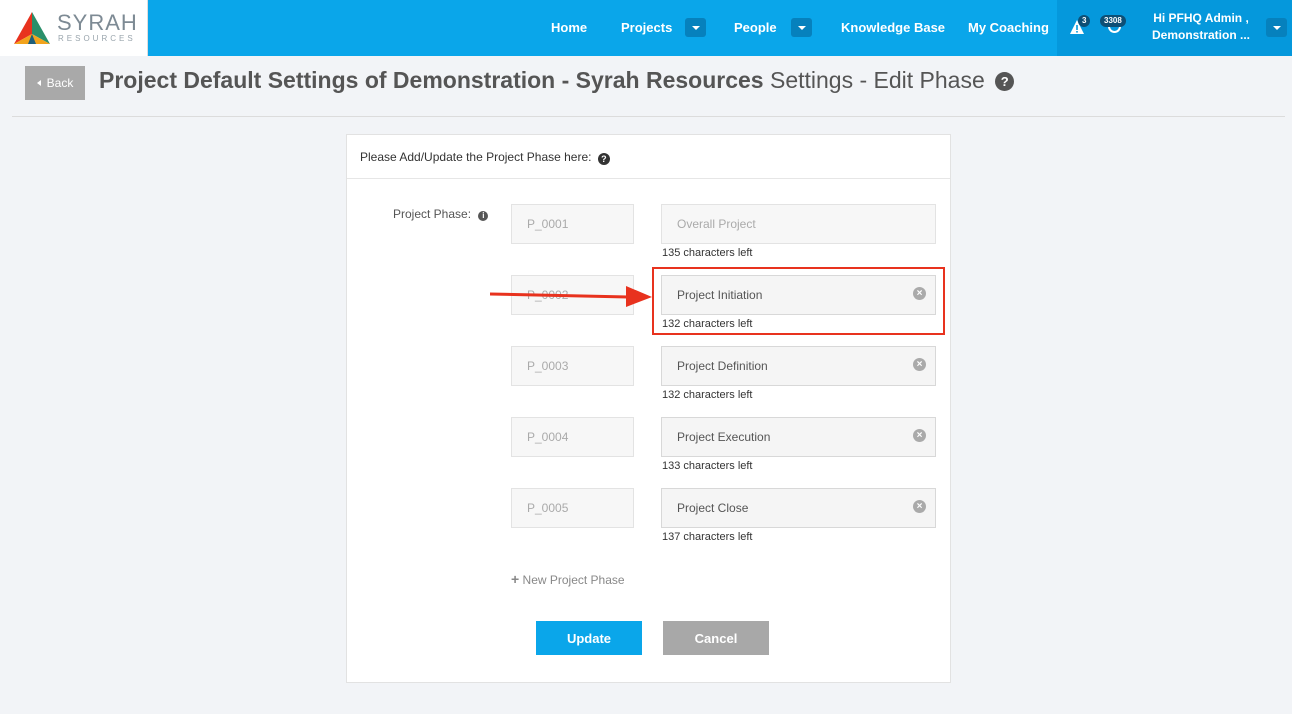  What do you see at coordinates (707, 537) in the screenshot?
I see `chars-left-text: 137 characters left` at bounding box center [707, 537].